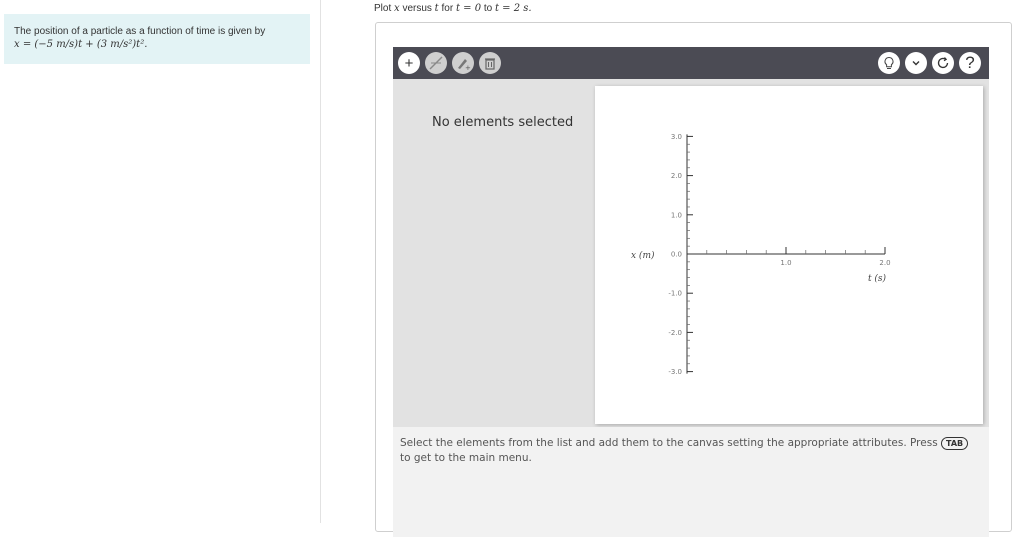 This screenshot has height=537, width=1024. I want to click on help-icon: ?, so click(970, 62).